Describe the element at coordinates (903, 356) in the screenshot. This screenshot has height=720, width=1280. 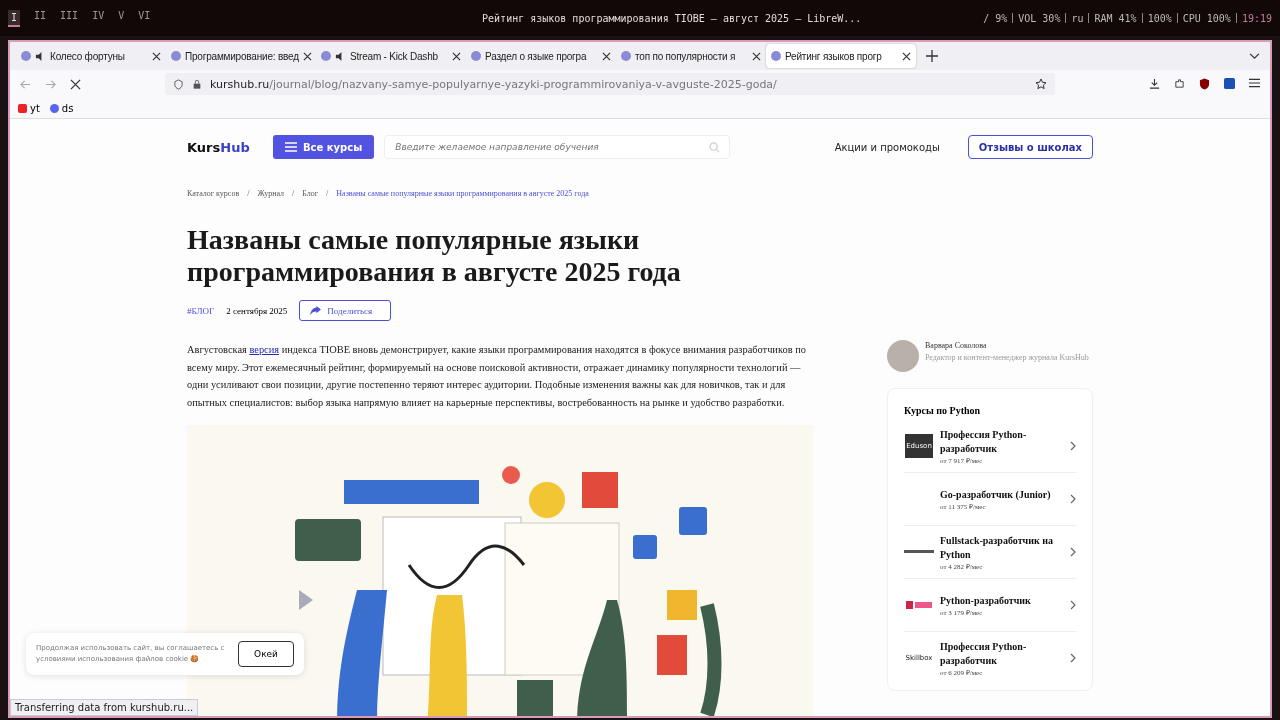
I see `avatar-photo-placeholder` at that location.